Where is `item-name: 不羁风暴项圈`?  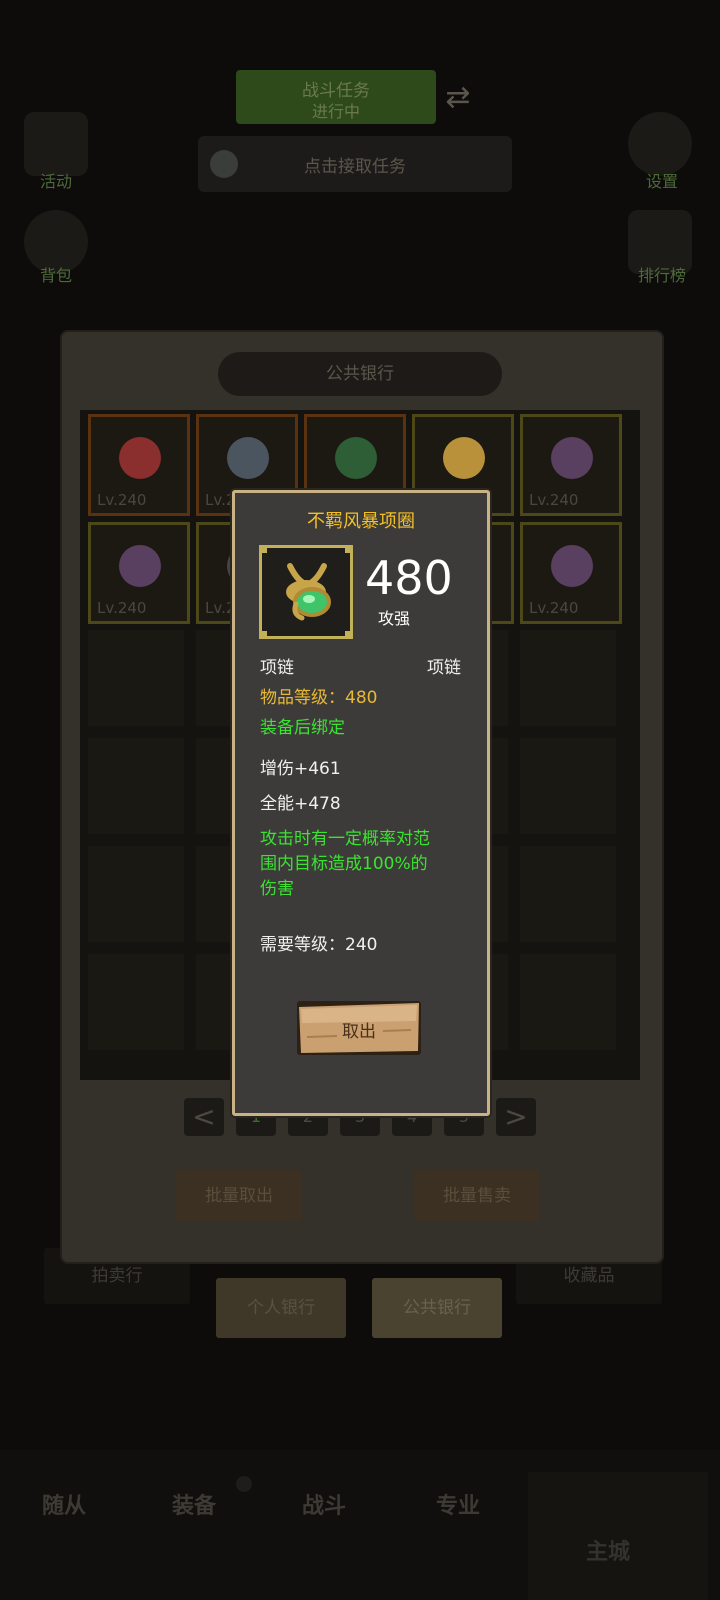
item-name: 不羁风暴项圈 is located at coordinates (361, 521).